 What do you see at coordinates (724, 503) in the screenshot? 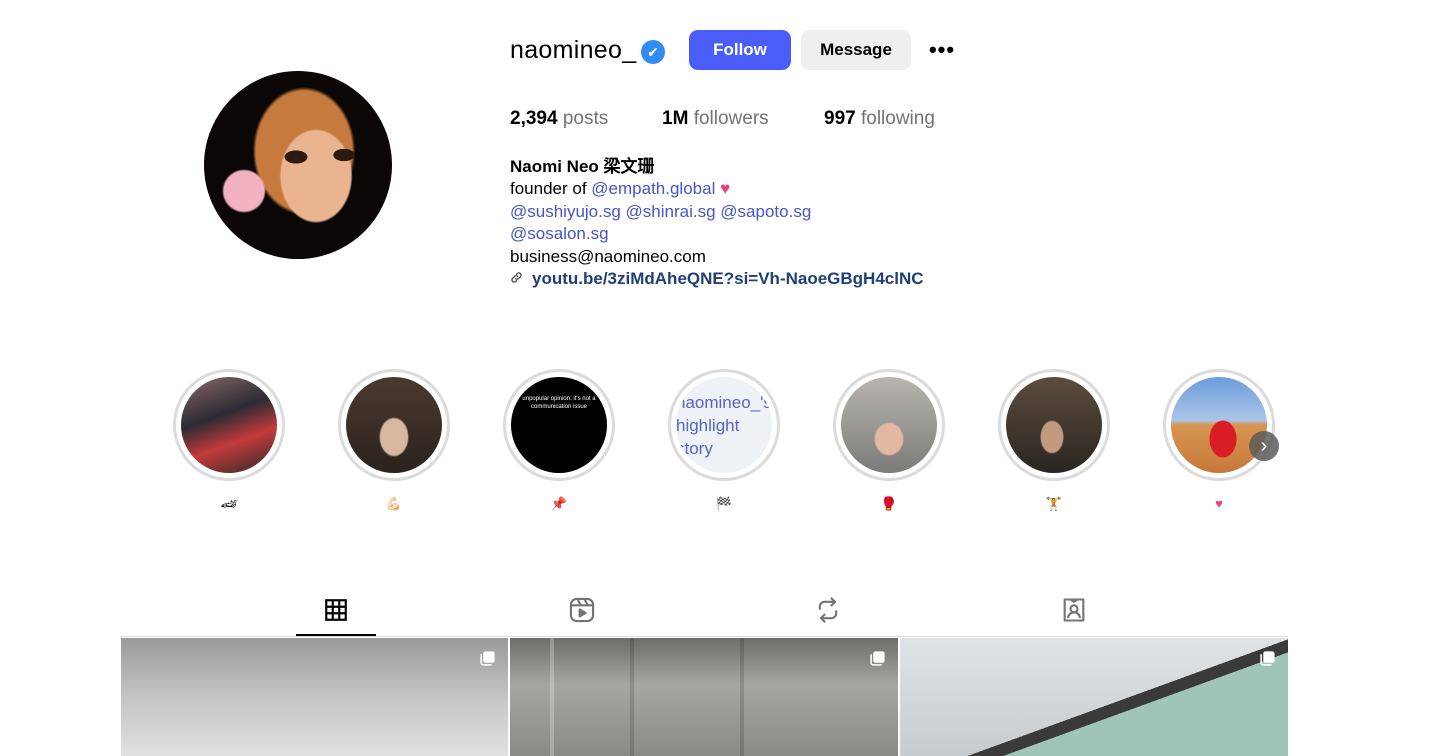
I see `highlight-label: 🏁` at bounding box center [724, 503].